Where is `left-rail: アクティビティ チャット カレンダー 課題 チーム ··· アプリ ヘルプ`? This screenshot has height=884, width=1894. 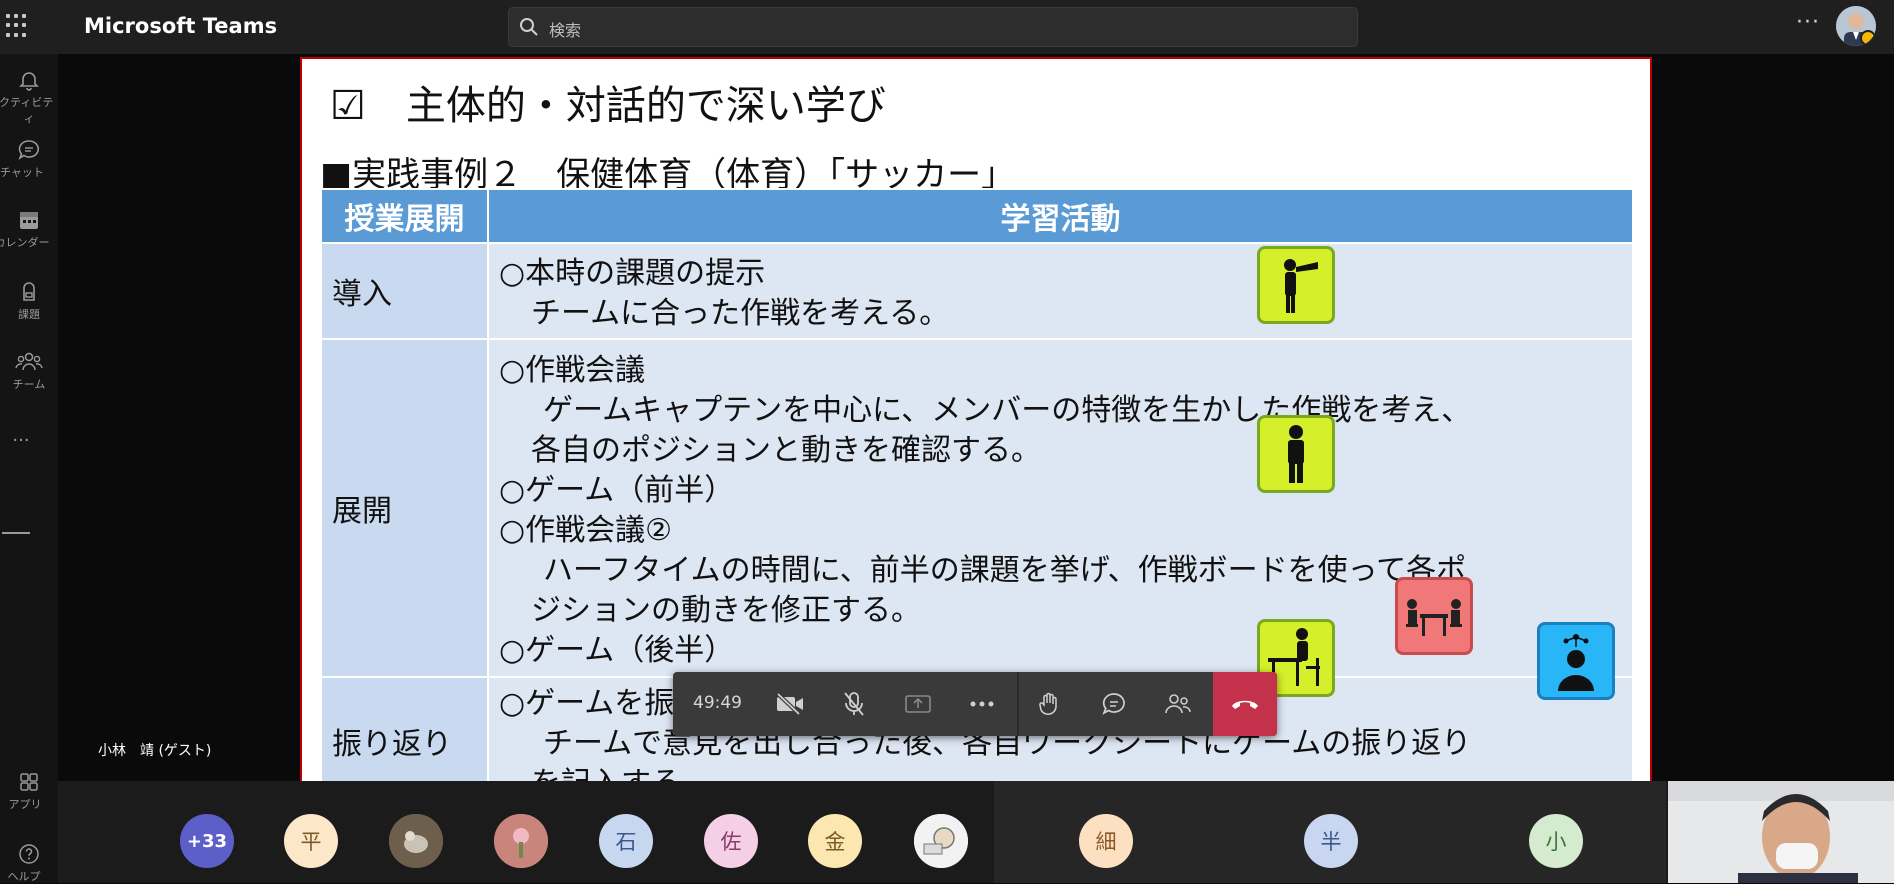
left-rail: アクティビティ チャット カレンダー 課題 チーム ··· アプリ ヘルプ is located at coordinates (29, 468).